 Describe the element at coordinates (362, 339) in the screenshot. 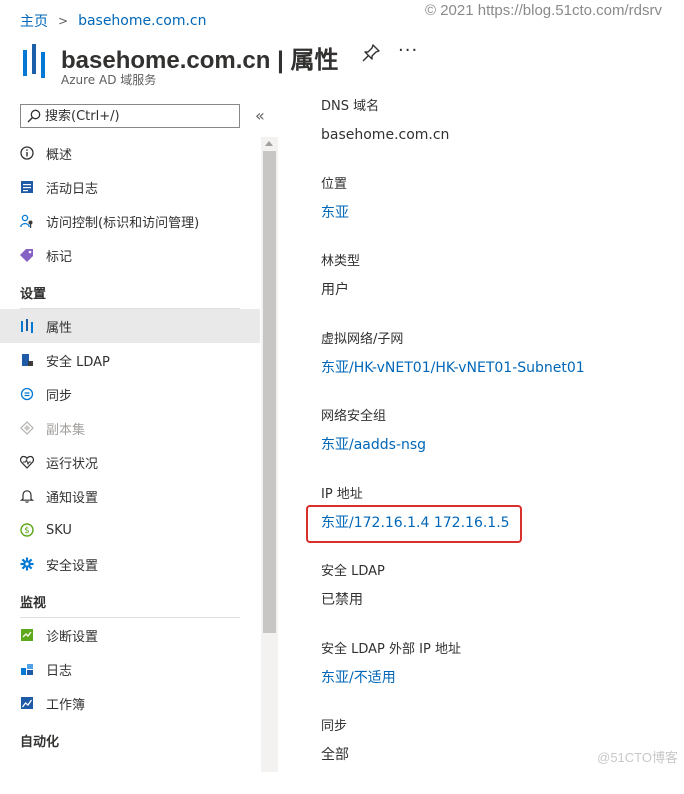

I see `property-label: 虚拟网络/子网` at that location.